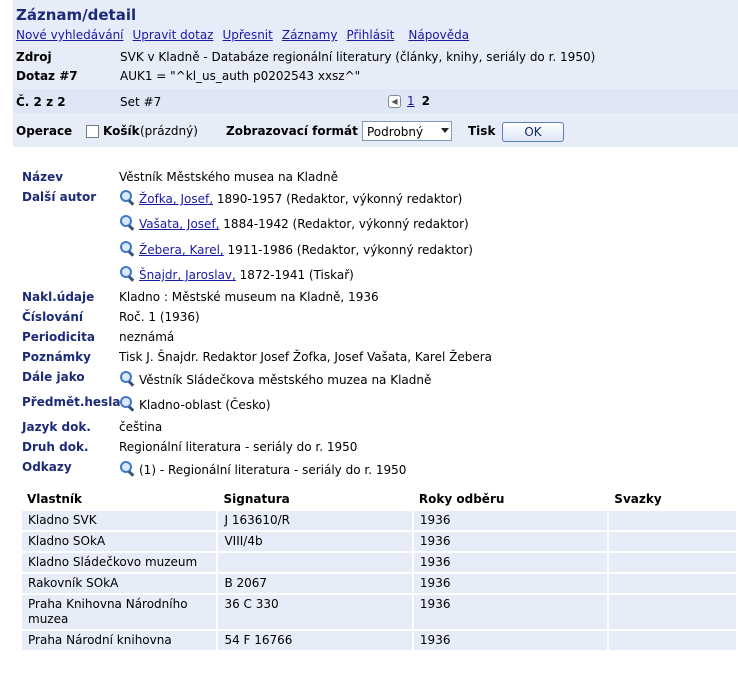  I want to click on author-details: 1872-1941 (Tiskař), so click(294, 275).